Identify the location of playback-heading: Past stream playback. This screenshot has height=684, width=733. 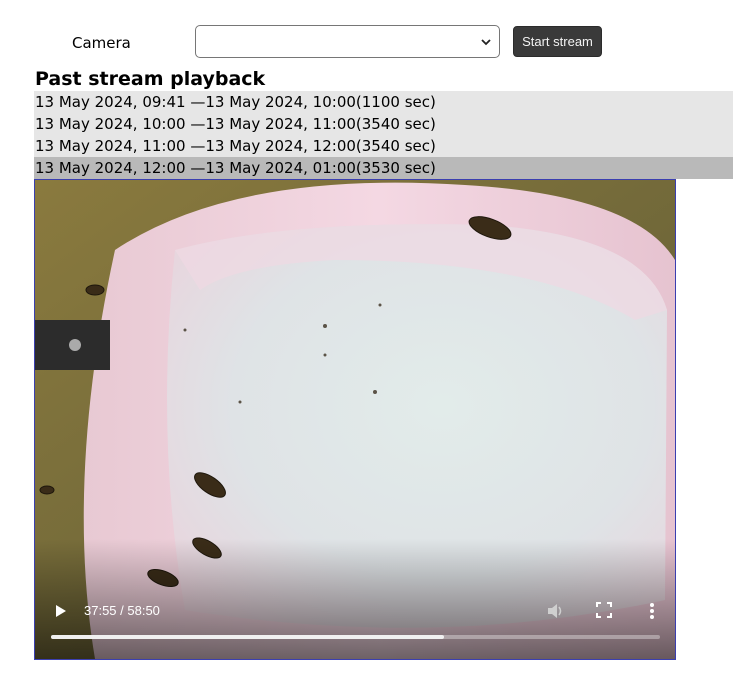
(150, 79).